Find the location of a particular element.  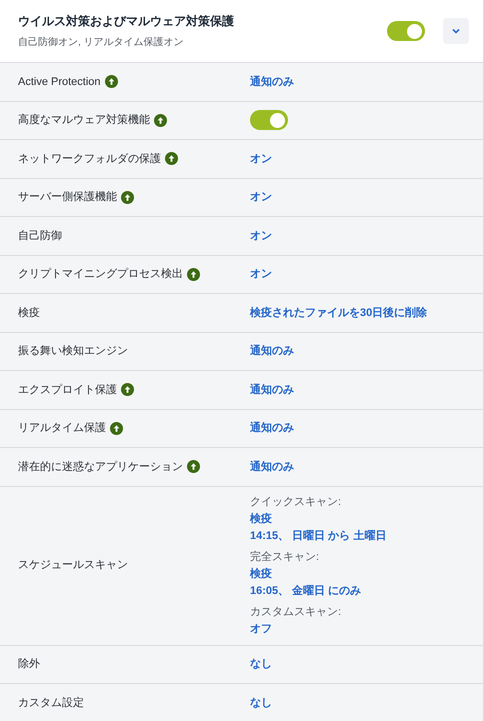

setting-value-link: 検疫されたファイルを30日後に削除 is located at coordinates (339, 312).